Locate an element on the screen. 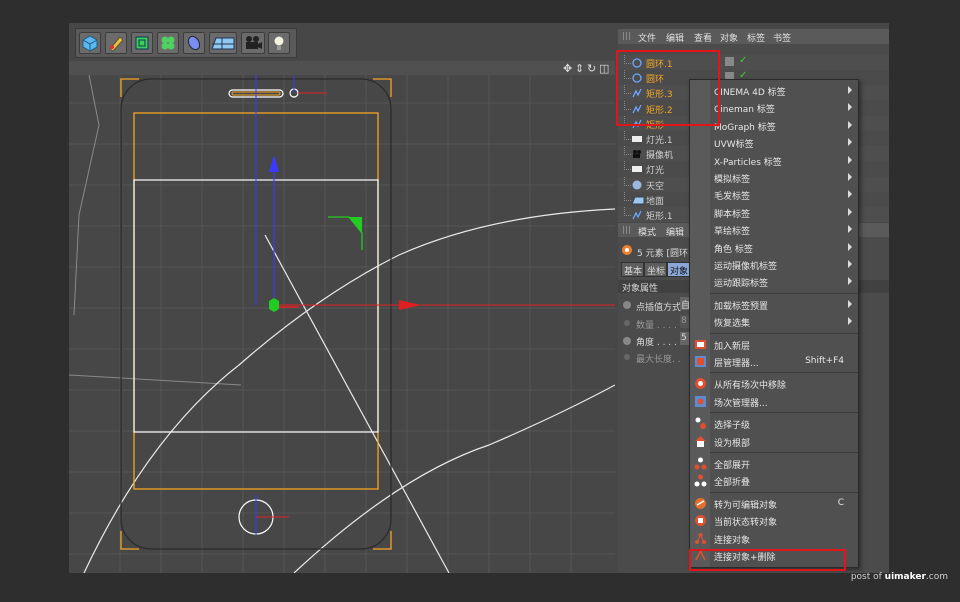 Image resolution: width=960 pixels, height=602 pixels. collapse-all-icon is located at coordinates (700, 480).